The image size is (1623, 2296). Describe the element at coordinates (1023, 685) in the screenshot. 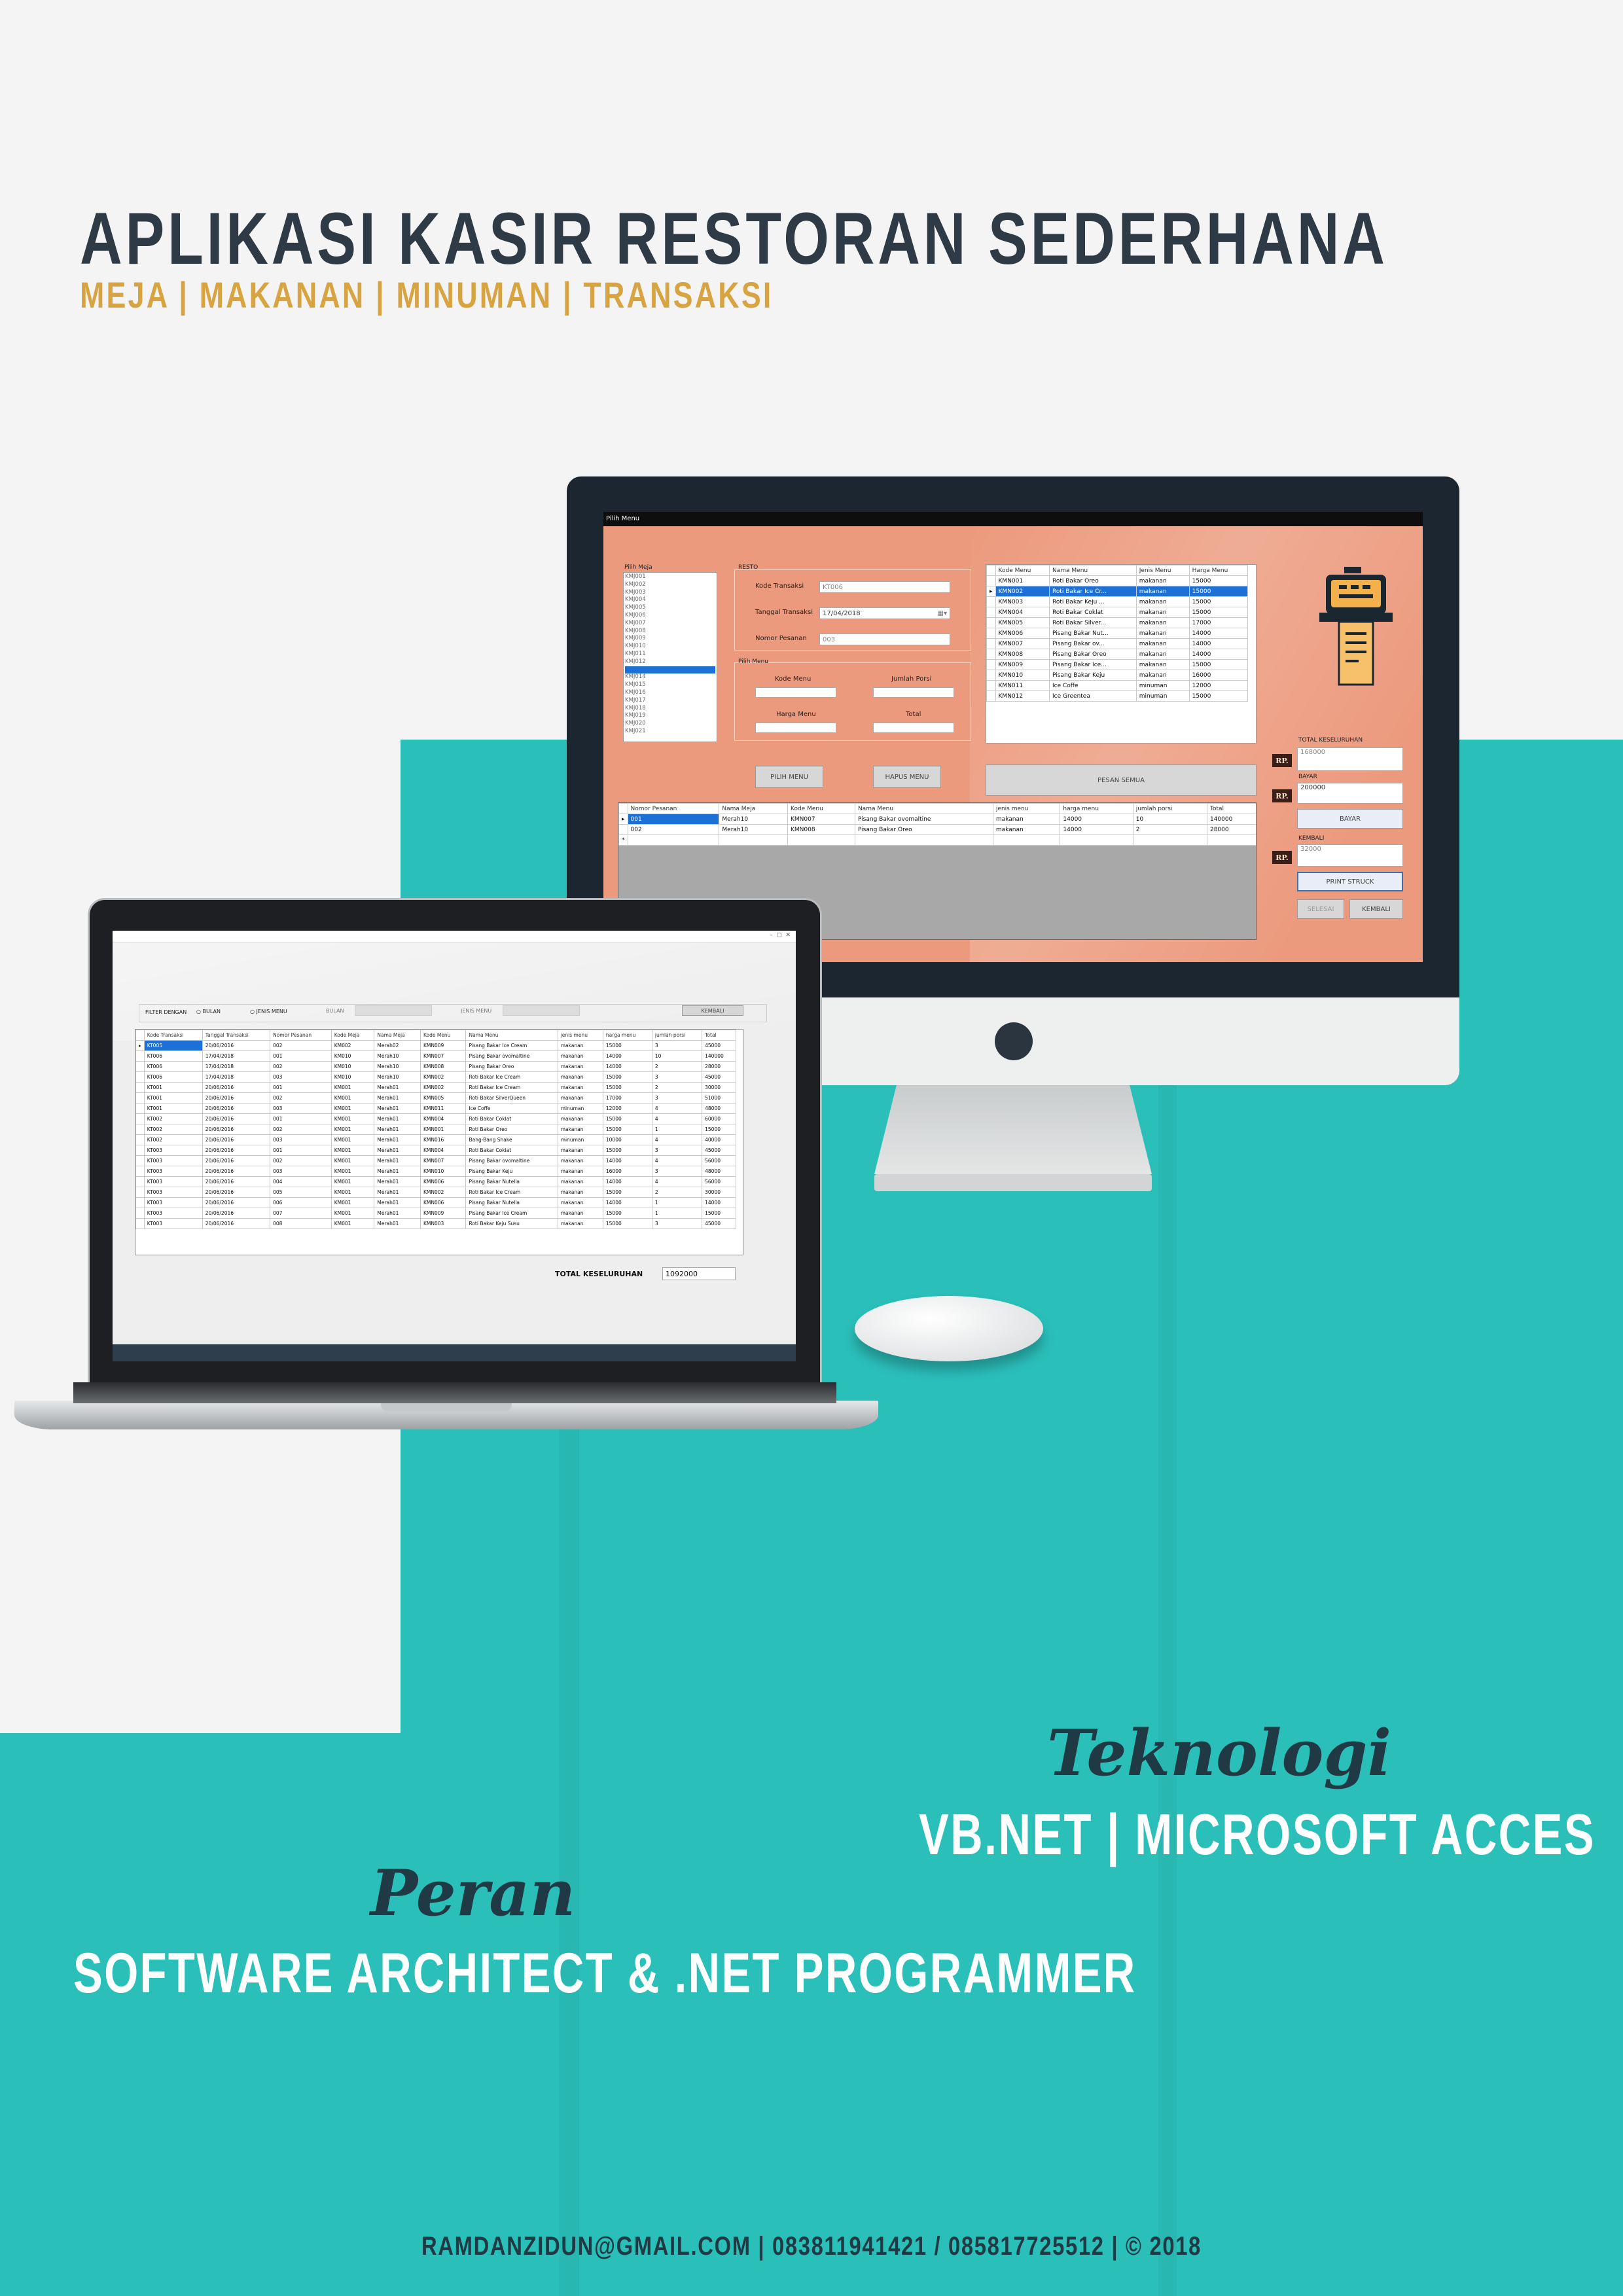

I see `table-cell: KMN011` at that location.